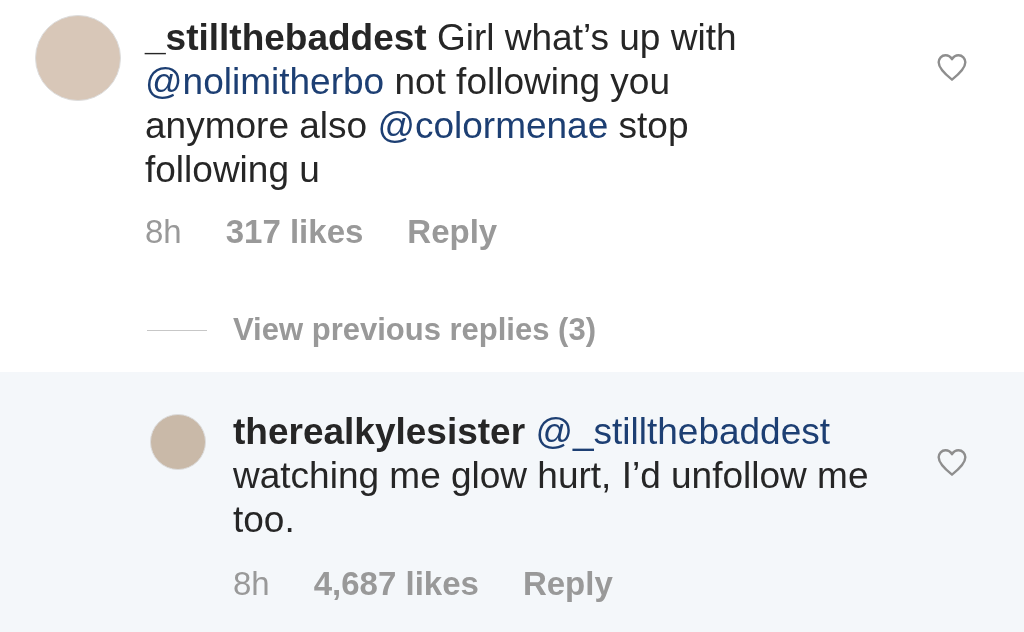 This screenshot has height=632, width=1024. I want to click on mention-link: @_stillthebaddest, so click(683, 431).